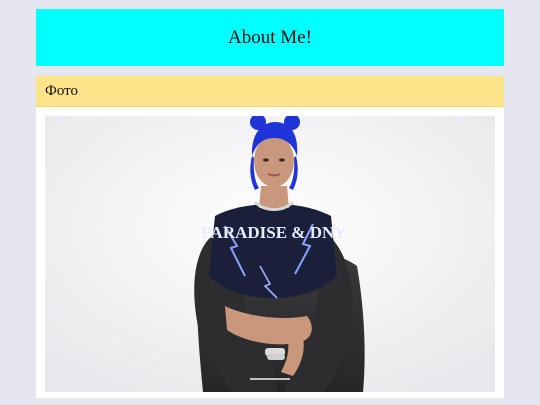 This screenshot has height=405, width=540. Describe the element at coordinates (62, 90) in the screenshot. I see `section-heading-label: Фото` at that location.